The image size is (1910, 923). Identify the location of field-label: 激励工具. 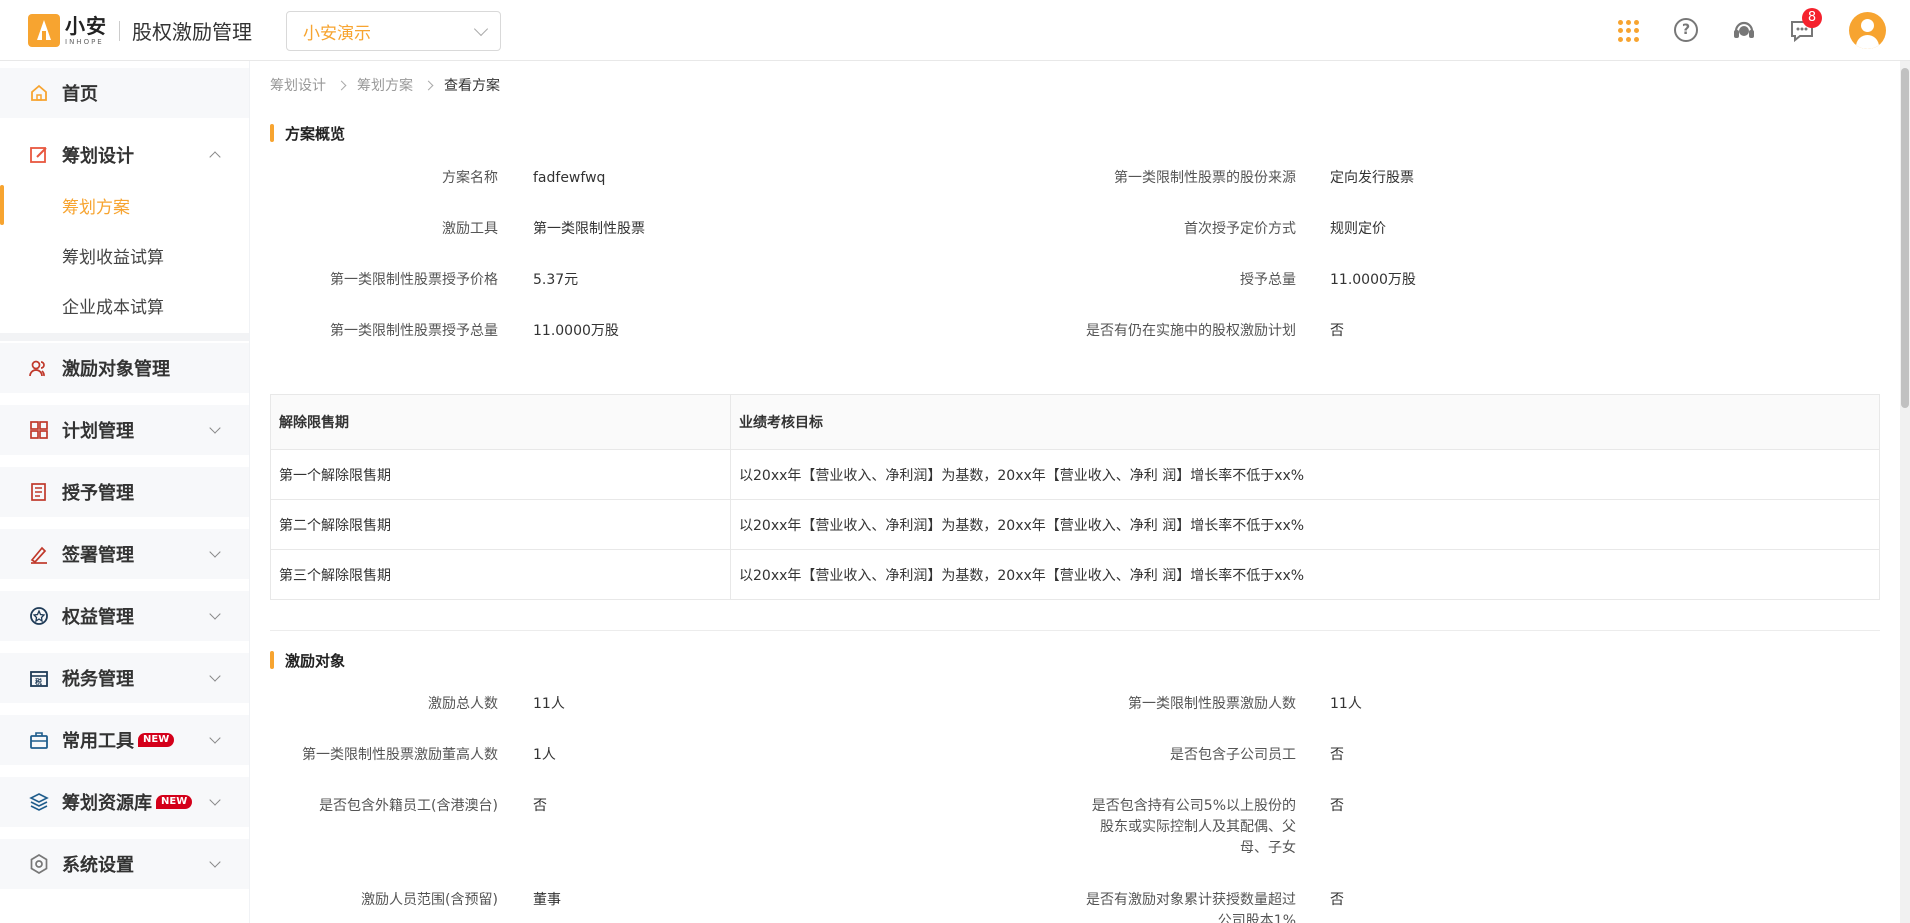
(470, 229).